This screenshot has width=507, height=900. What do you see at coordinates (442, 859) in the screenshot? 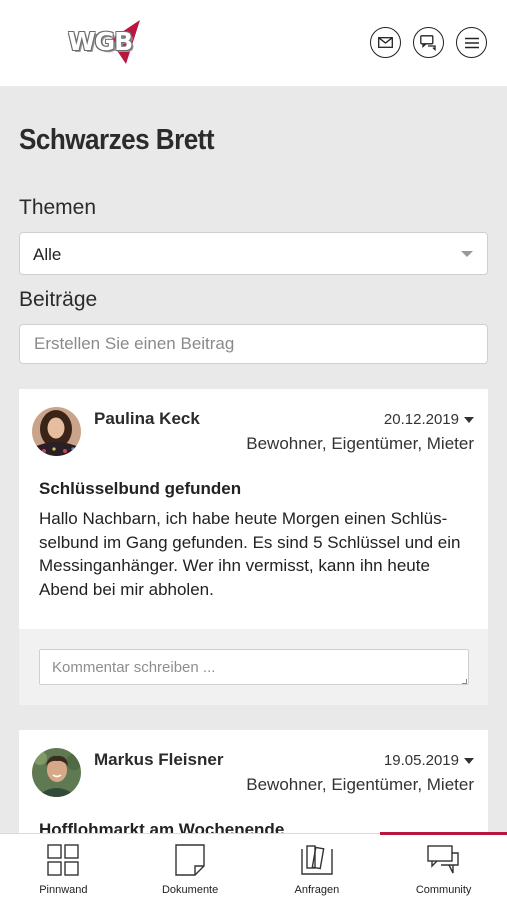
I see `community-icon` at bounding box center [442, 859].